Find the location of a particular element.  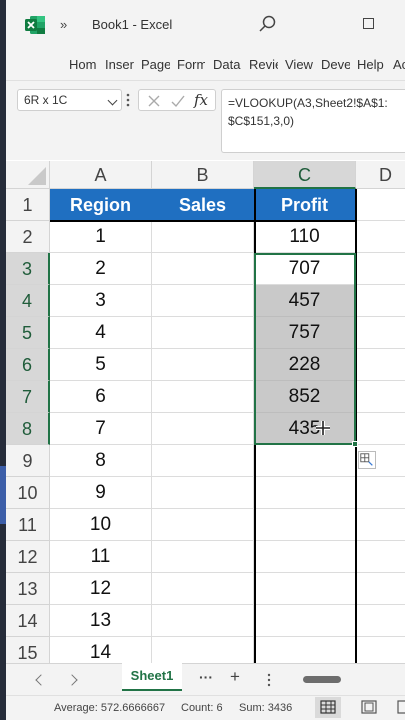

row-header-14: 14 is located at coordinates (28, 621).